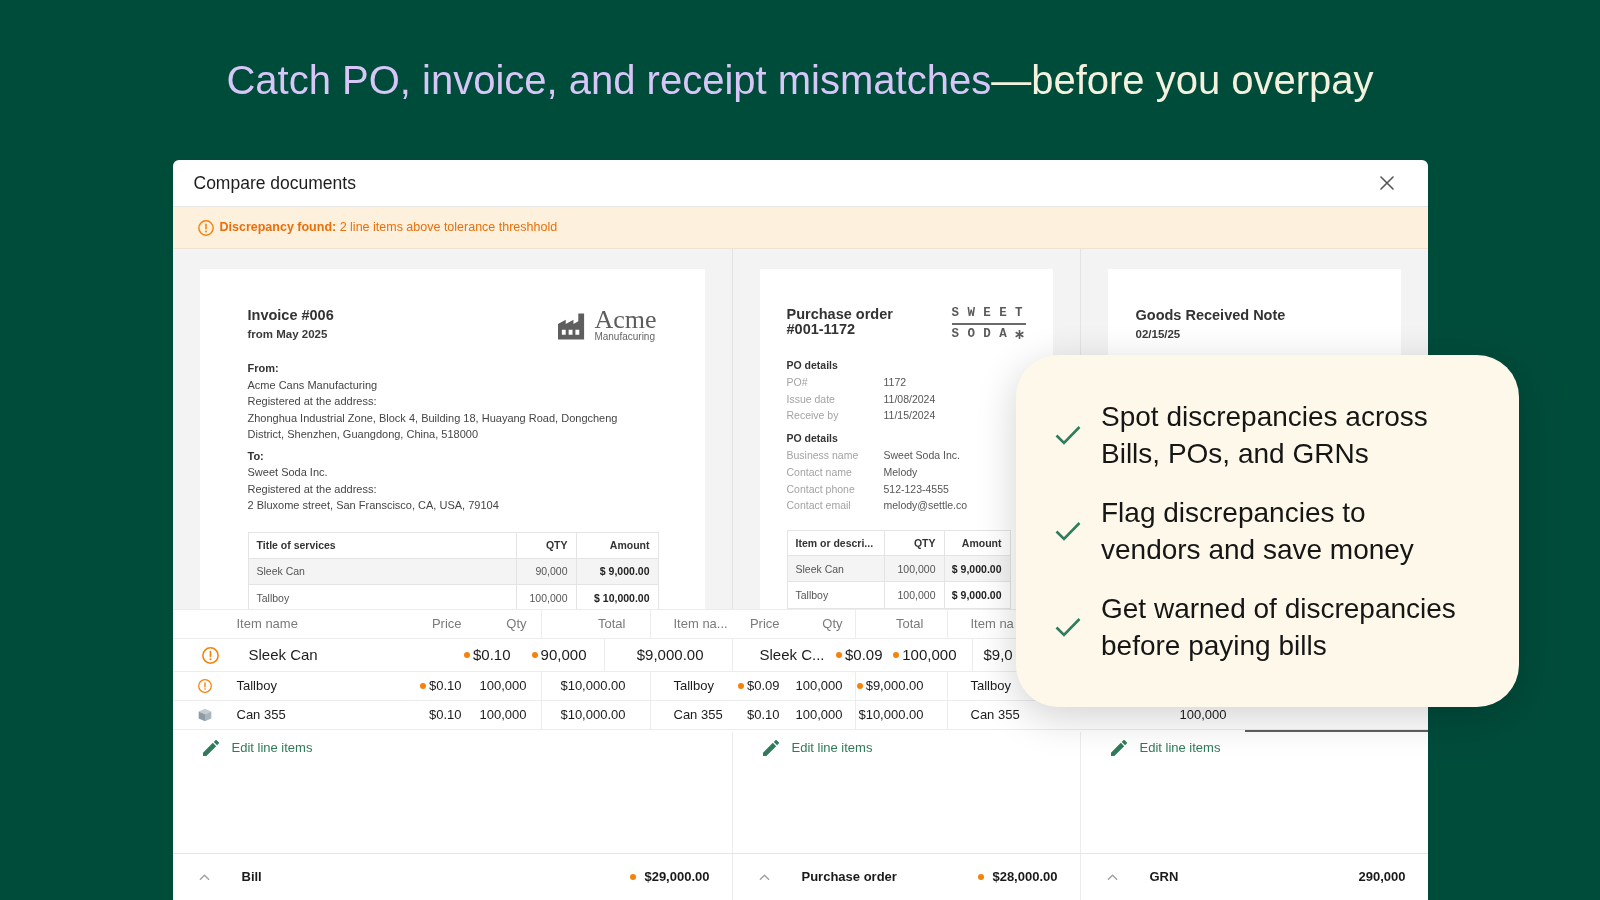 This screenshot has width=1600, height=900. Describe the element at coordinates (273, 597) in the screenshot. I see `service-name: Tallboy` at that location.